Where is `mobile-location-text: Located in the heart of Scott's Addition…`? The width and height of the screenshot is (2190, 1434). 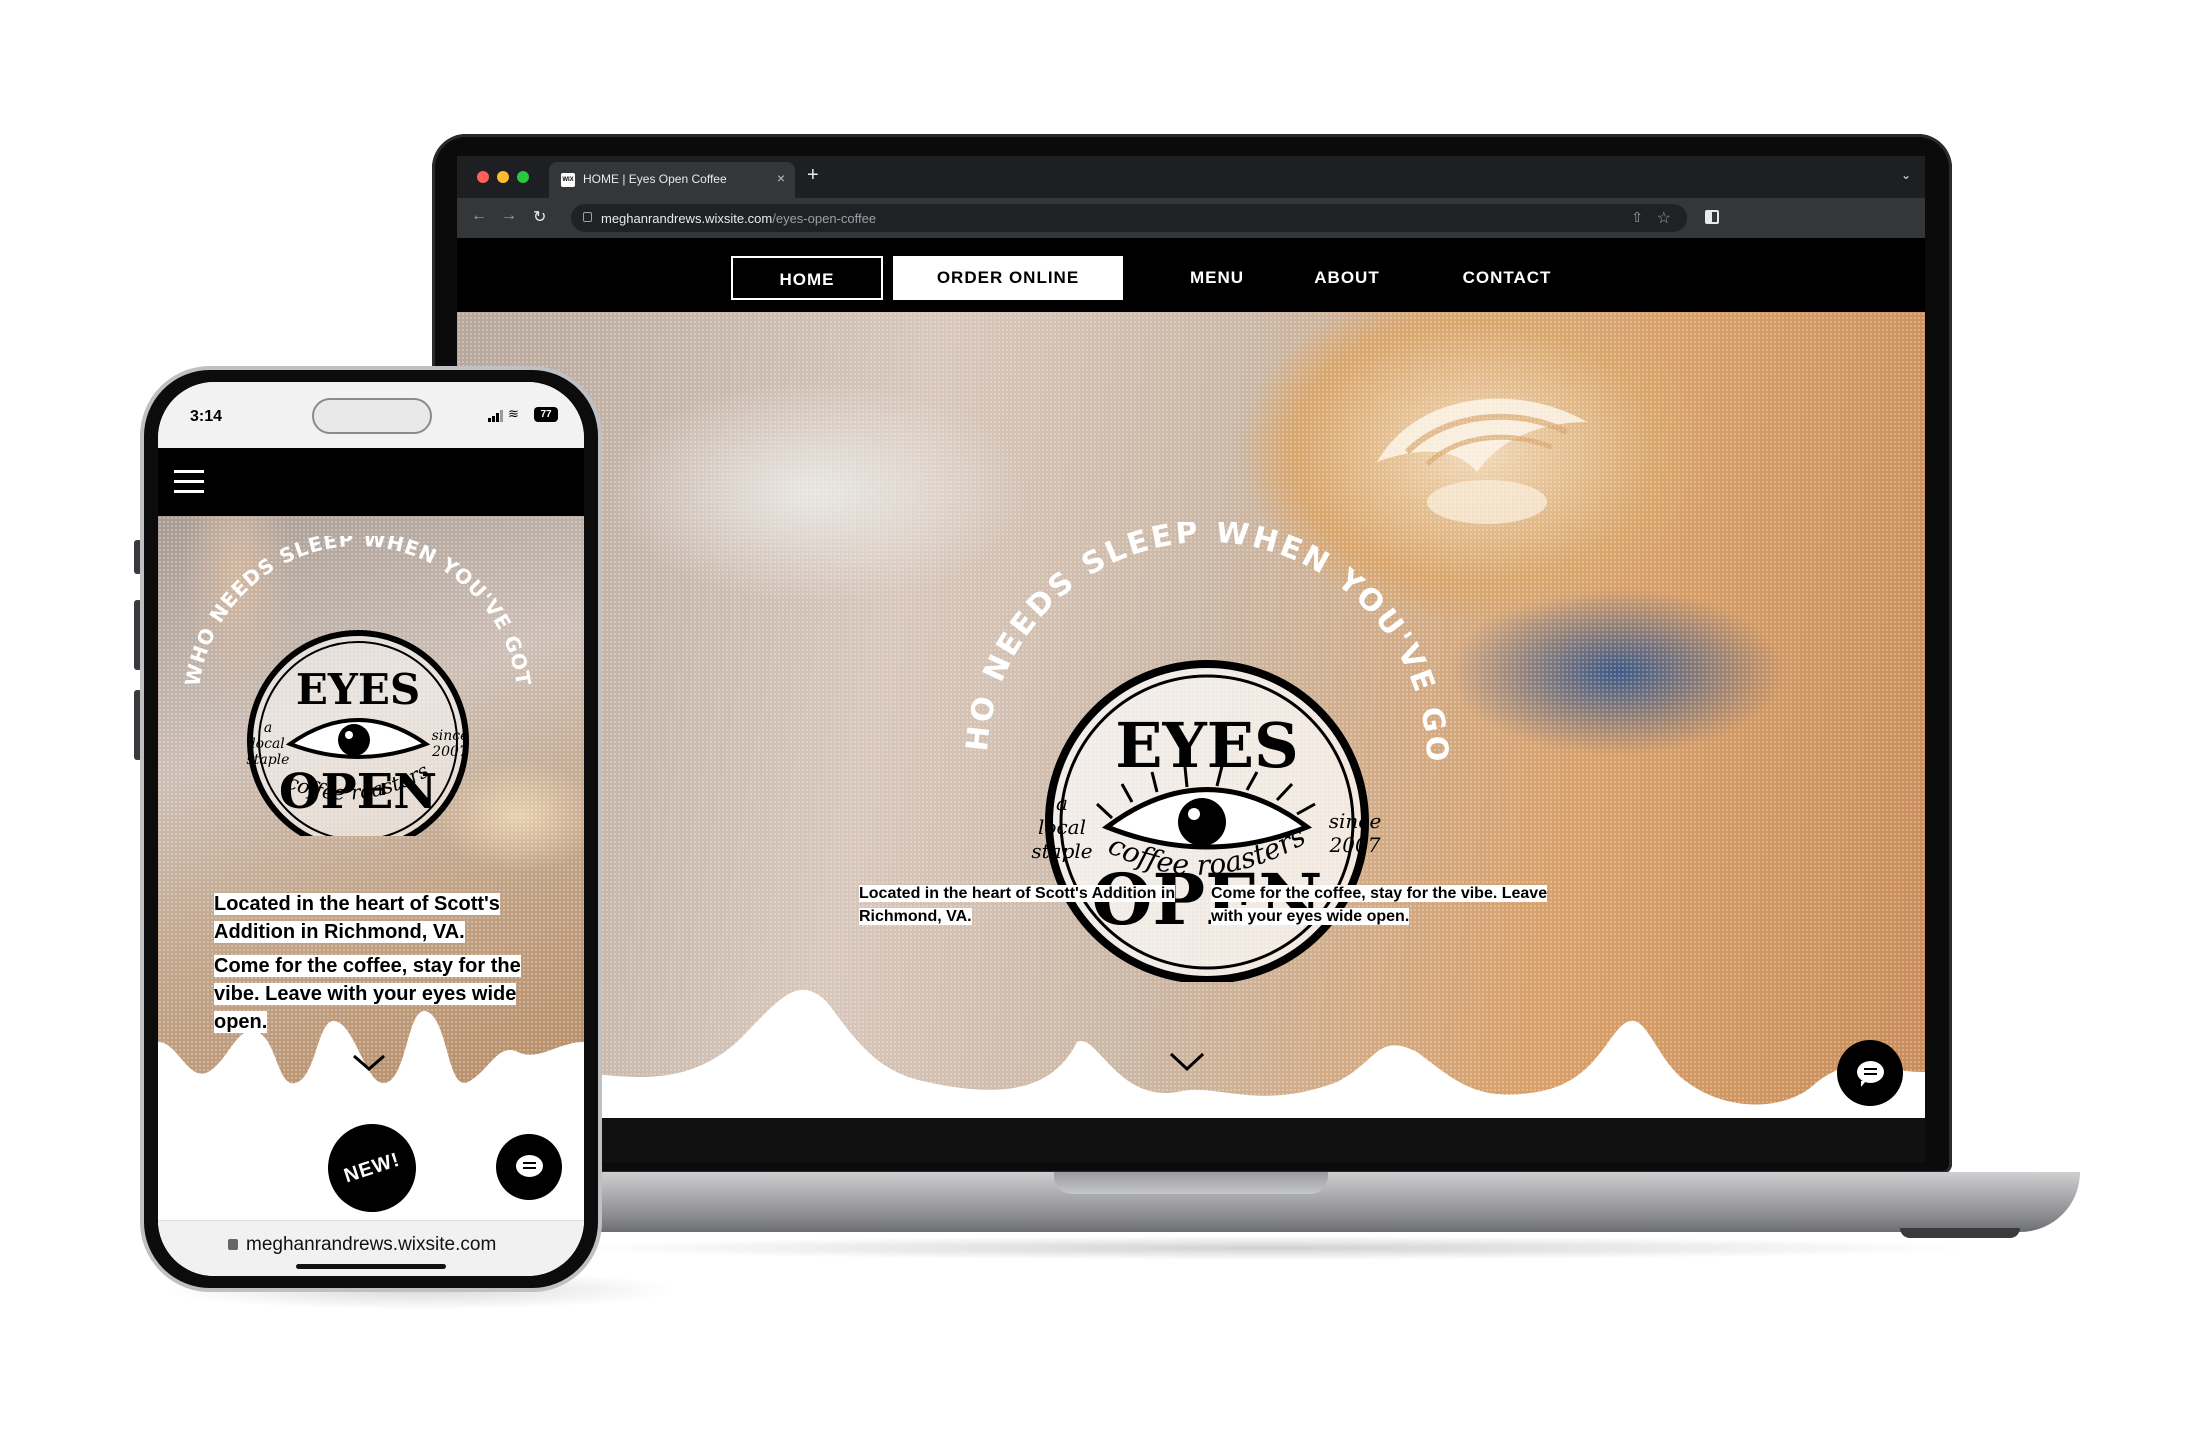
mobile-location-text: Located in the heart of Scott's Addition… is located at coordinates (357, 918).